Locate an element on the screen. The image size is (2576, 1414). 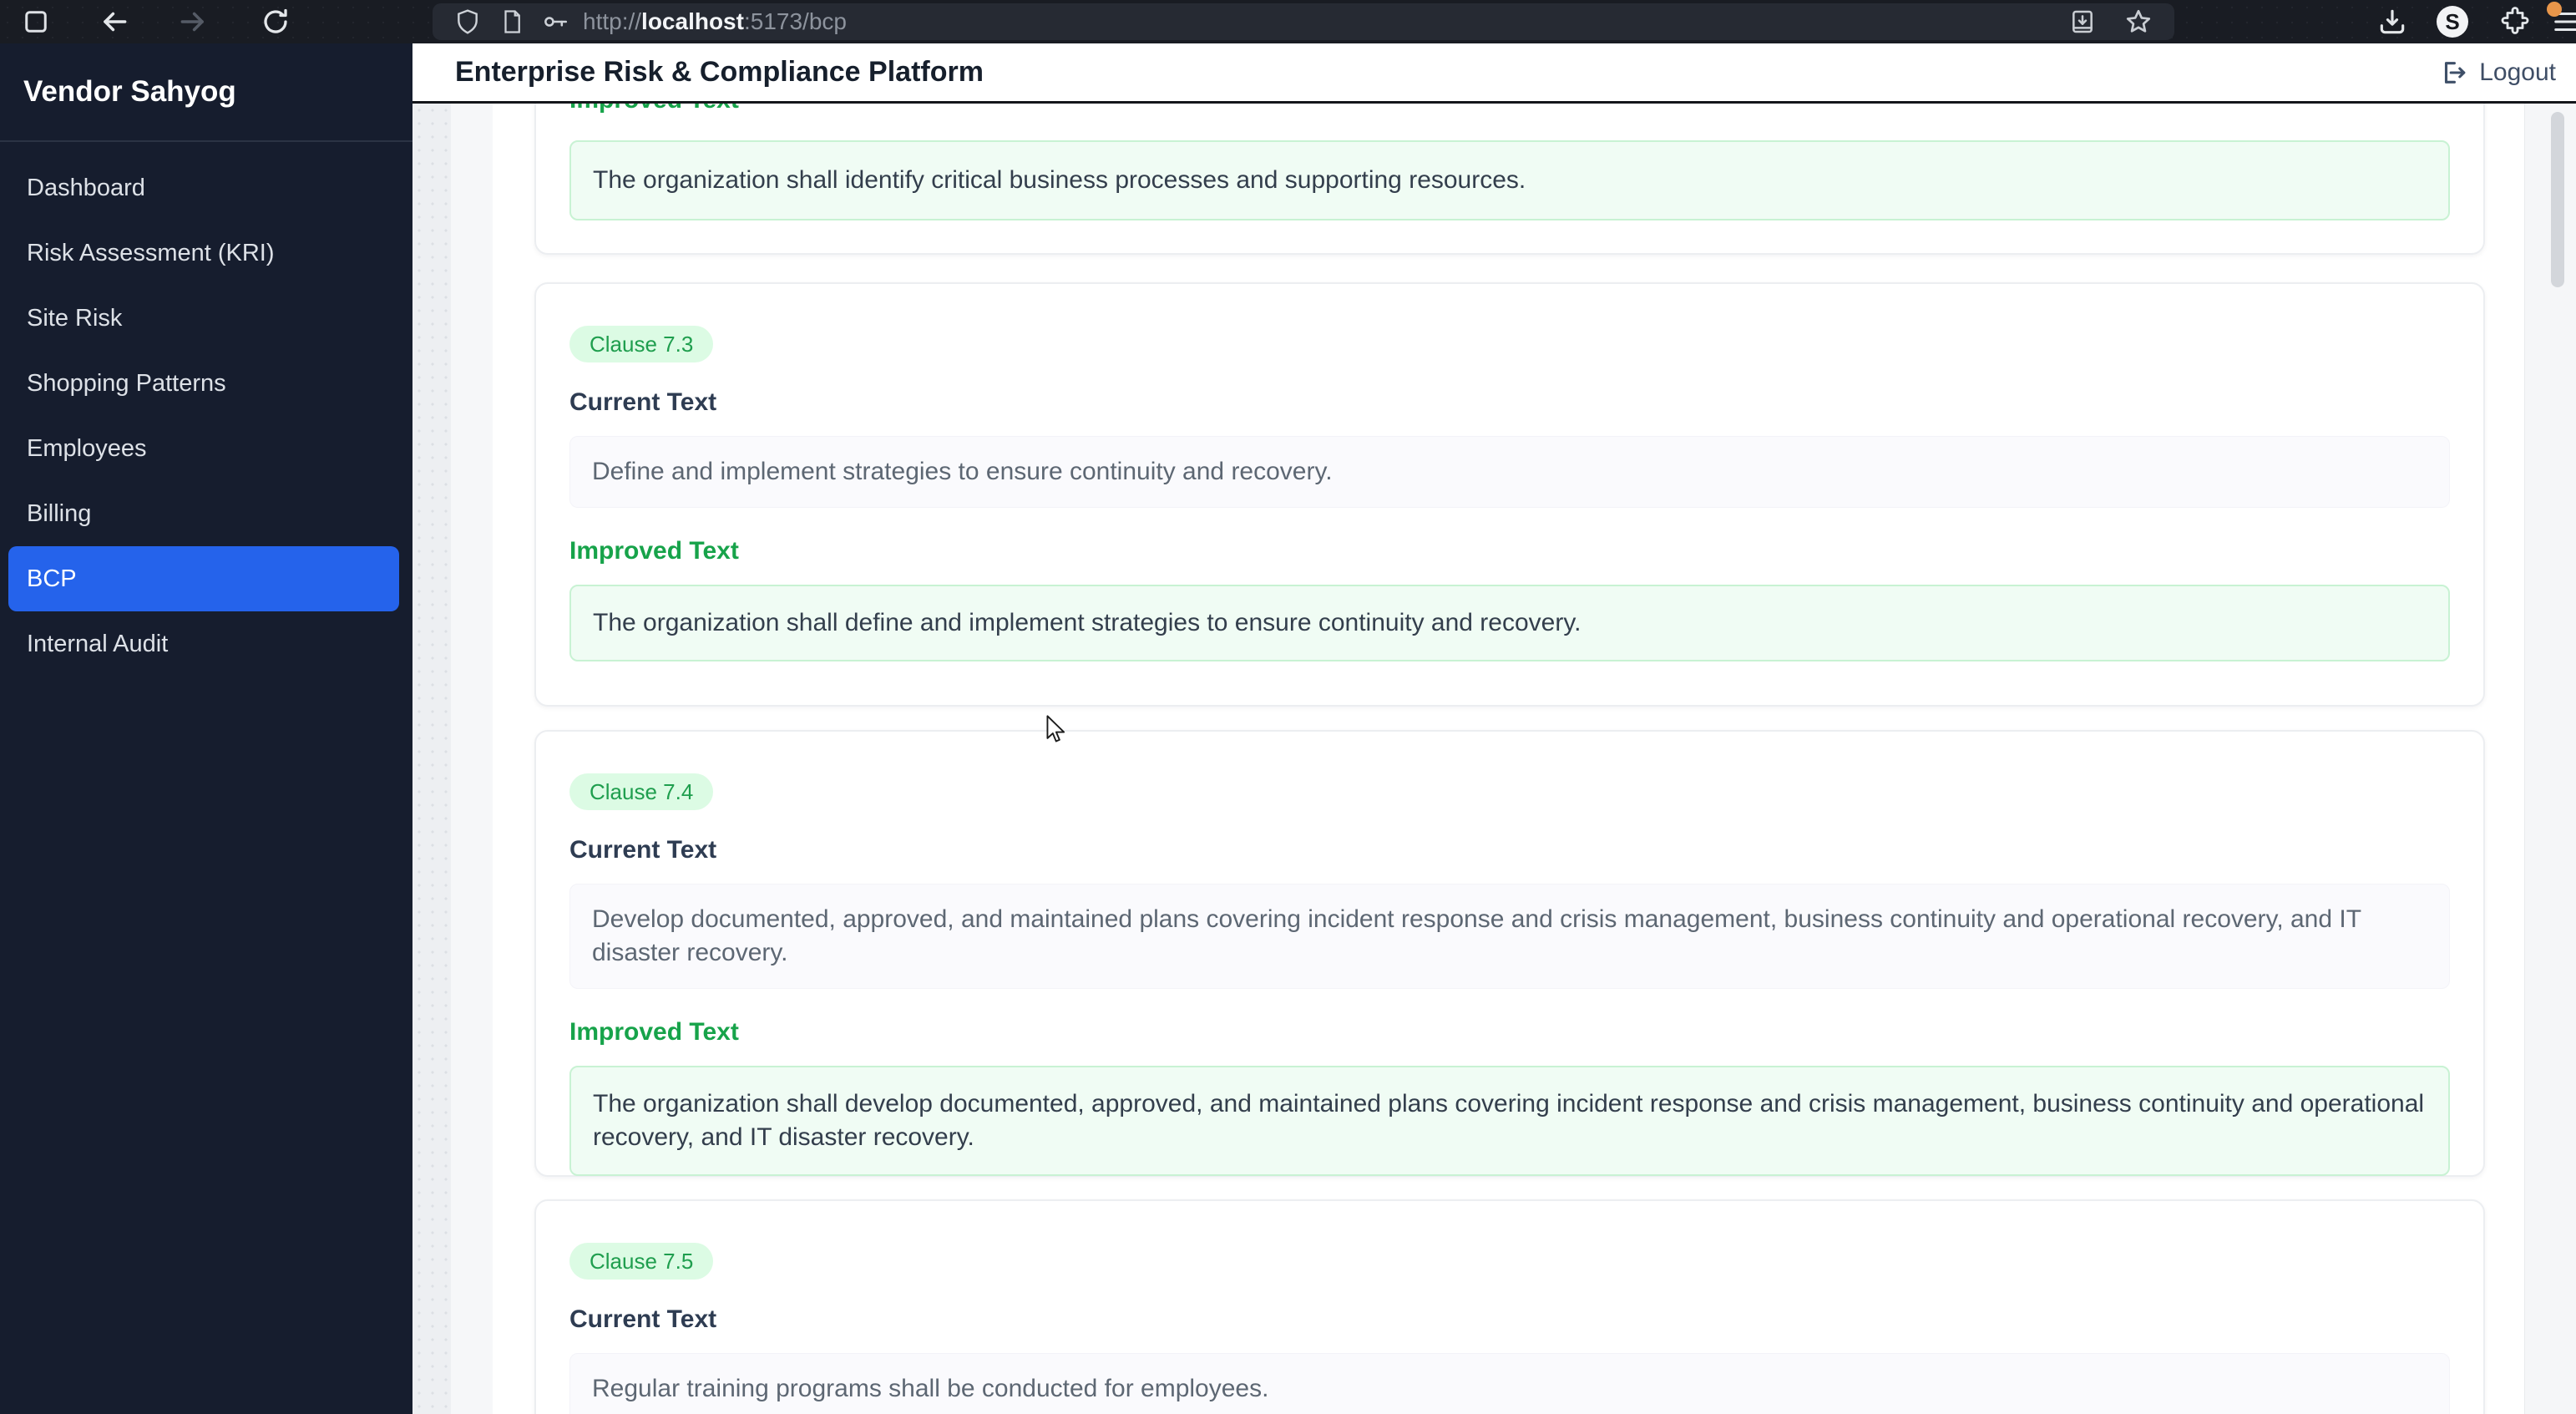
browser-toolbar: http://localhost:5173/bcp S is located at coordinates (1288, 21).